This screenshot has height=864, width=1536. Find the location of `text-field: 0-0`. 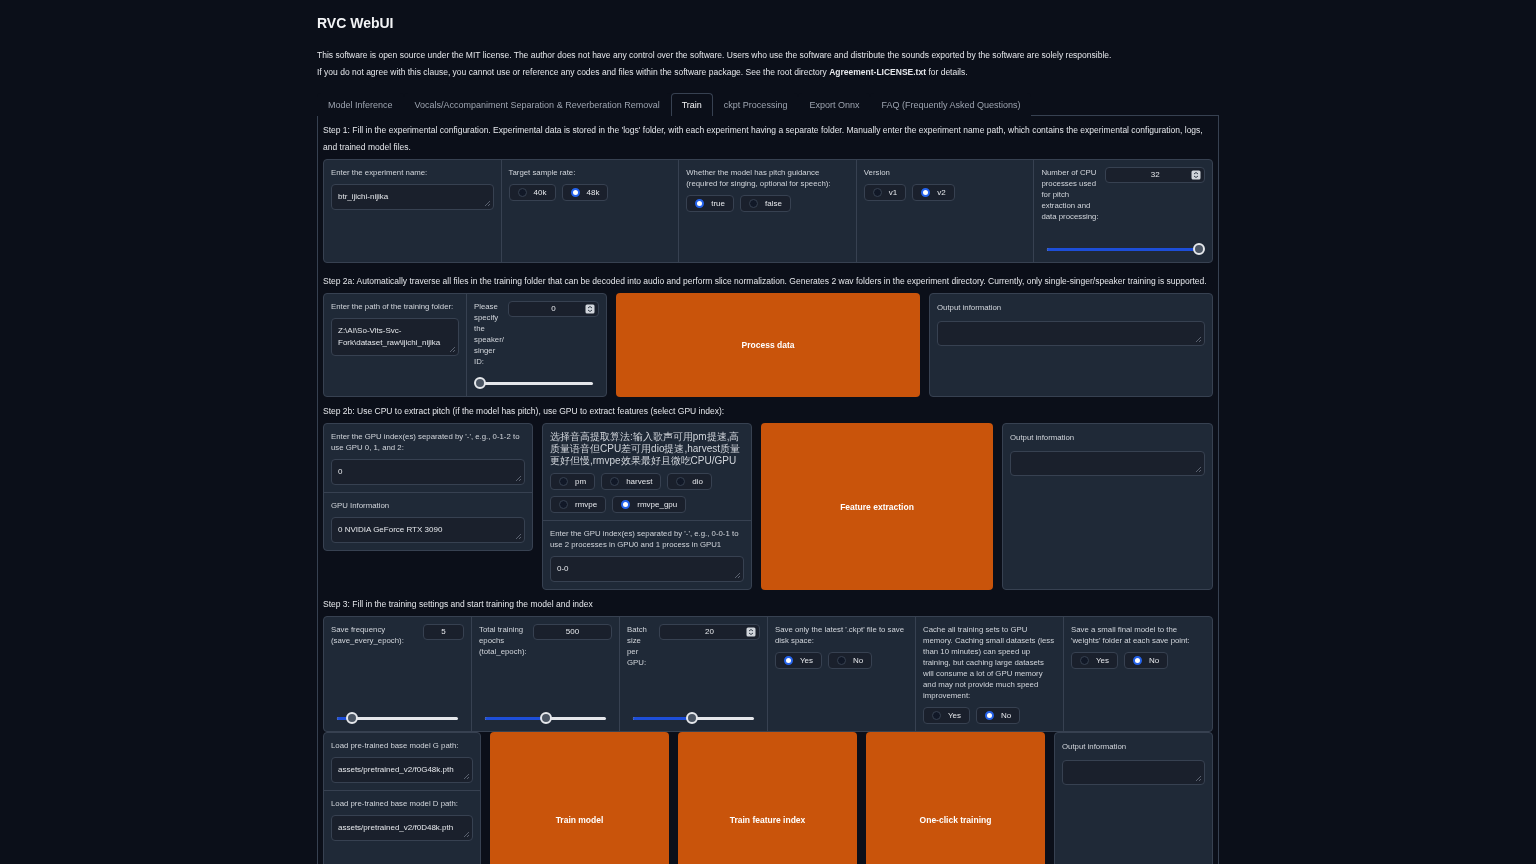

text-field: 0-0 is located at coordinates (647, 569).